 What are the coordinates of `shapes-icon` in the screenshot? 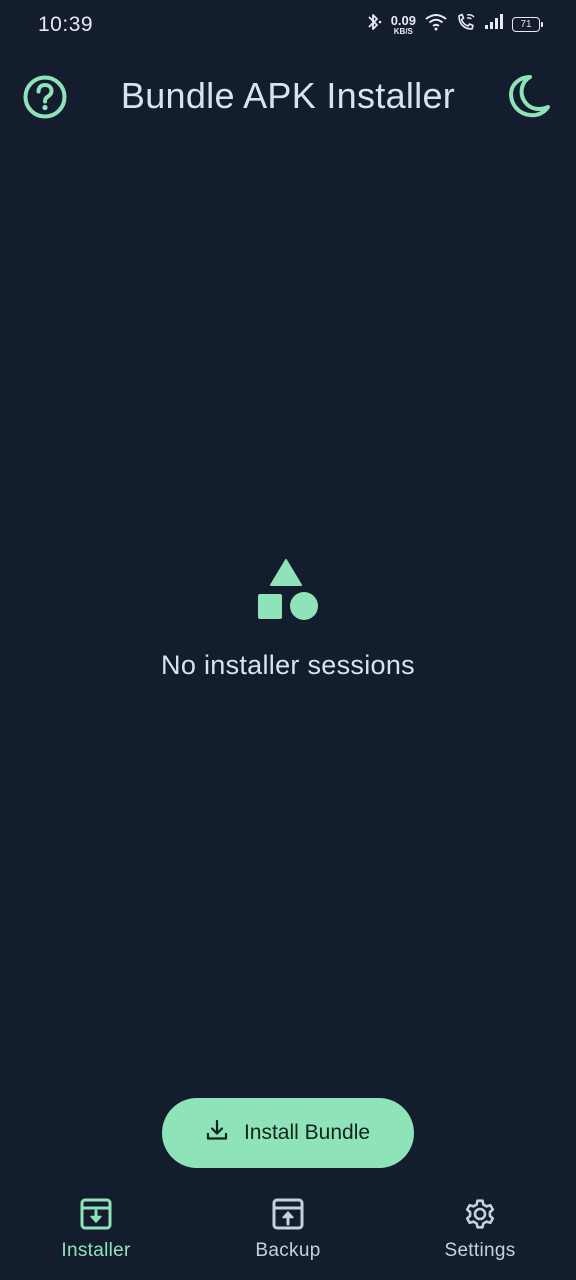 It's located at (288, 590).